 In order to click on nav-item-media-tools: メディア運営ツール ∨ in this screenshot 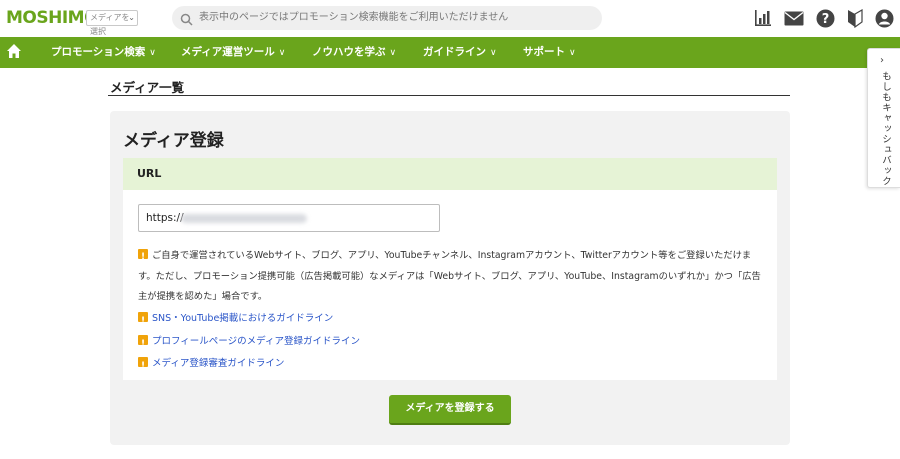, I will do `click(233, 53)`.